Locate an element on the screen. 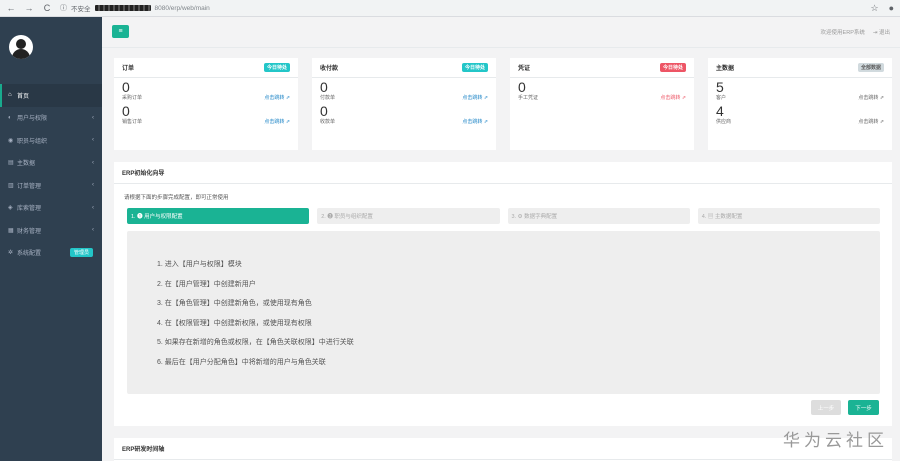 This screenshot has width=900, height=461. wizard-step-tab: 1. ❶ 用户与权限配置 is located at coordinates (218, 216).